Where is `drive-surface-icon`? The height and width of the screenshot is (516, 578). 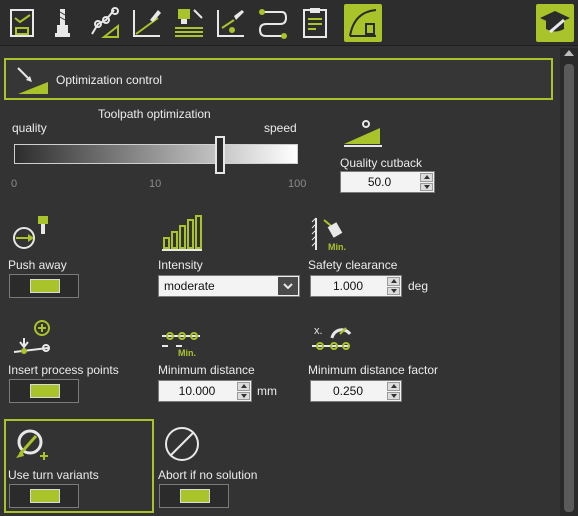
drive-surface-icon is located at coordinates (147, 23).